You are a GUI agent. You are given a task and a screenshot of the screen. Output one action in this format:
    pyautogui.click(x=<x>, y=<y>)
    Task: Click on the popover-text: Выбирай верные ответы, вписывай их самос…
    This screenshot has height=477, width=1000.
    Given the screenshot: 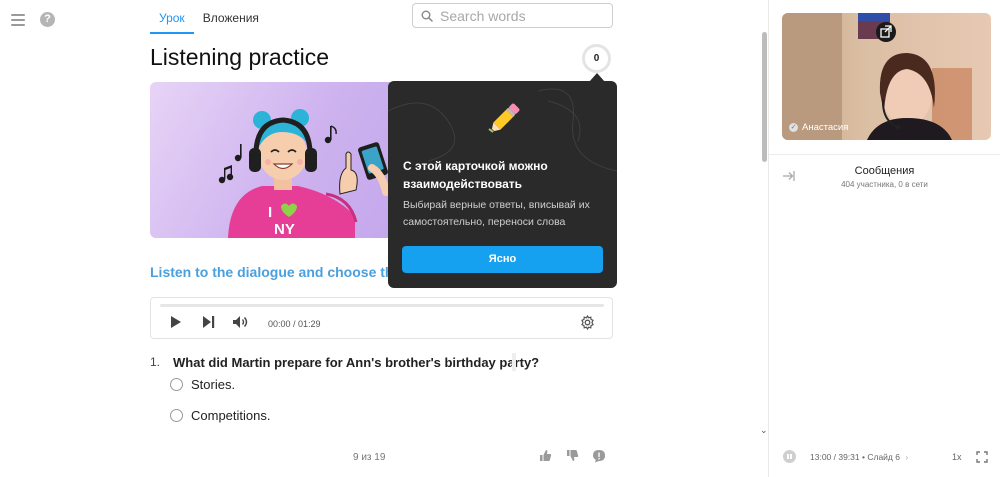 What is the action you would take?
    pyautogui.click(x=496, y=213)
    